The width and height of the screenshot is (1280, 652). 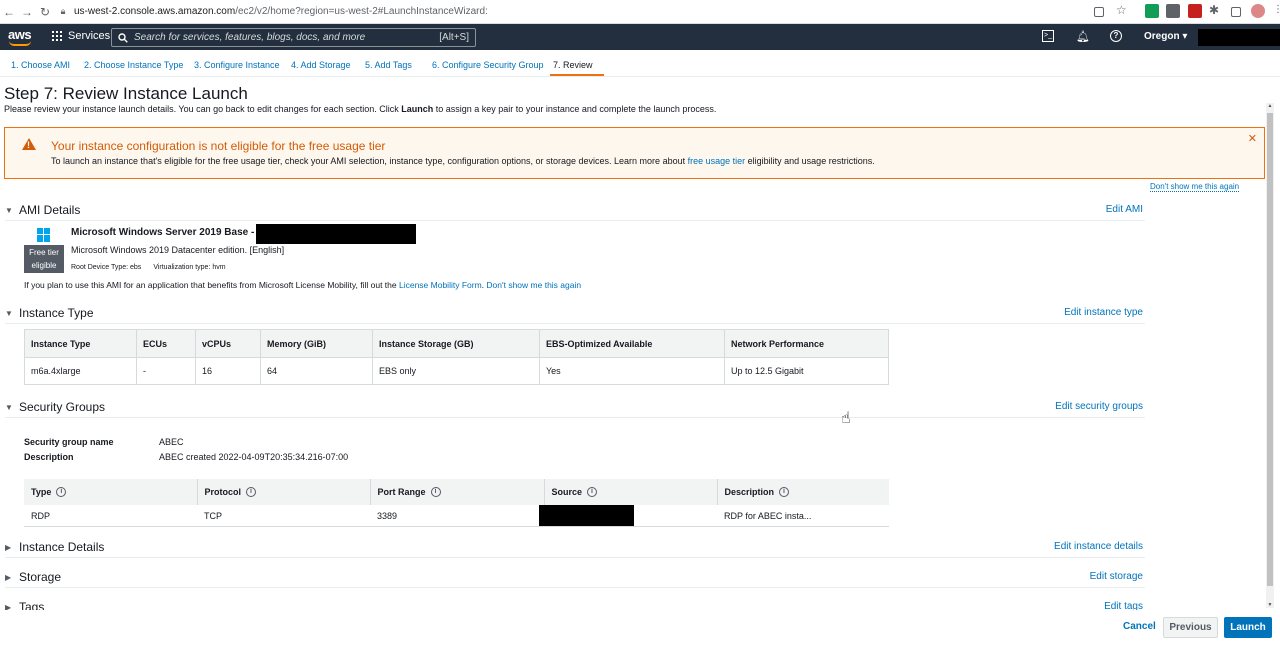 I want to click on section-title: Instance Type, so click(x=56, y=313).